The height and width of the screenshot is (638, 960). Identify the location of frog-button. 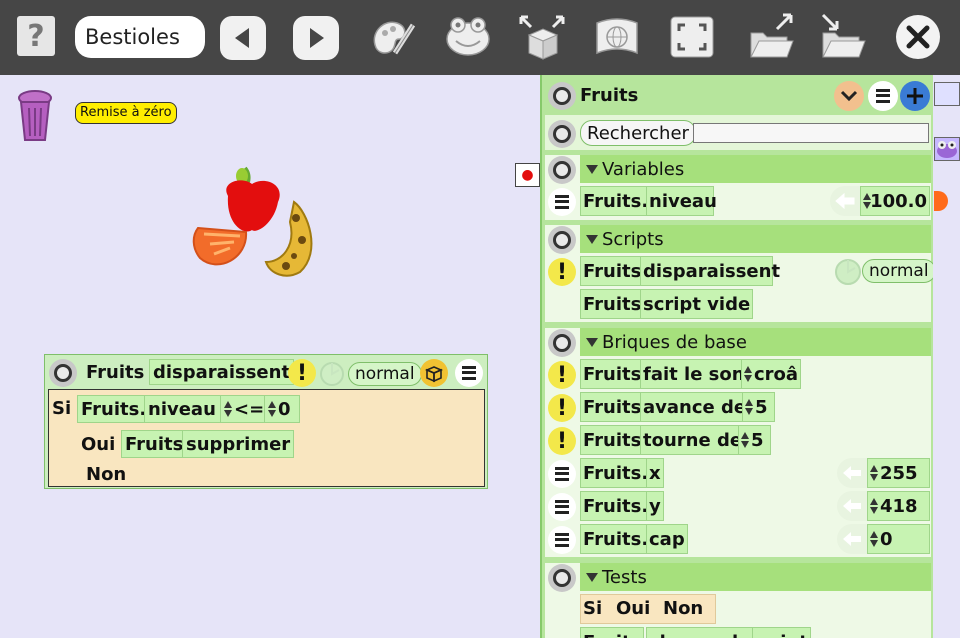
(468, 36).